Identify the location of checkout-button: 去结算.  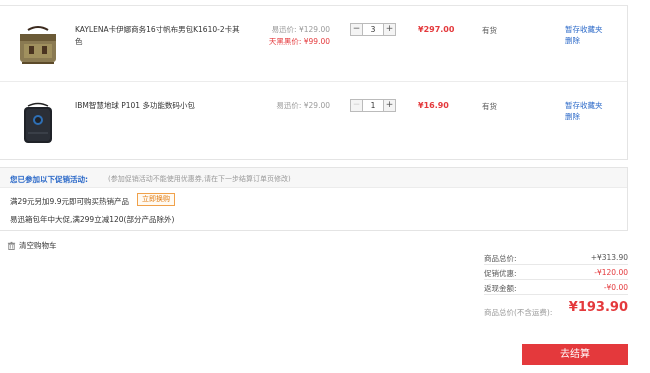
(575, 354).